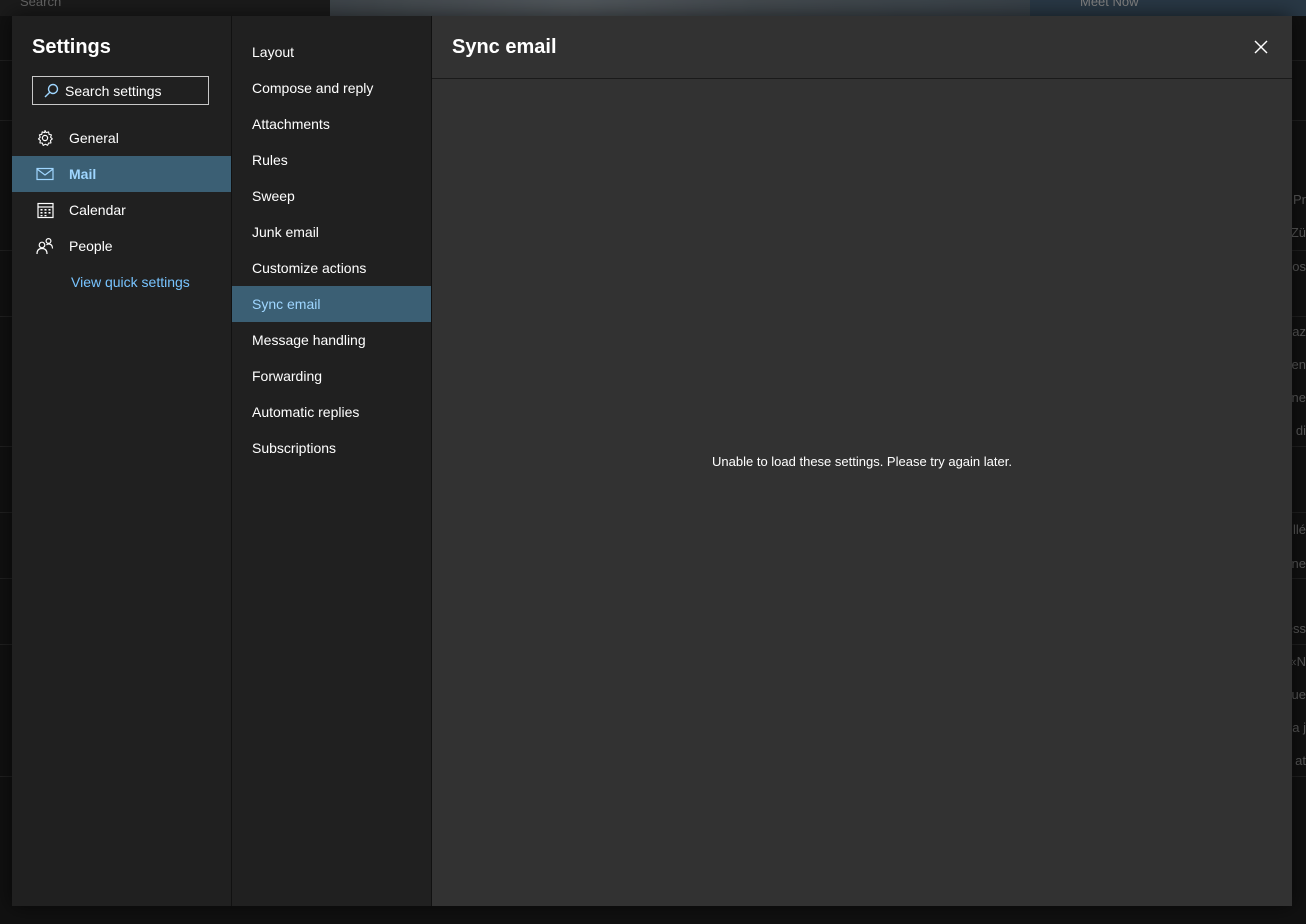 This screenshot has width=1306, height=924. I want to click on close-icon, so click(1261, 47).